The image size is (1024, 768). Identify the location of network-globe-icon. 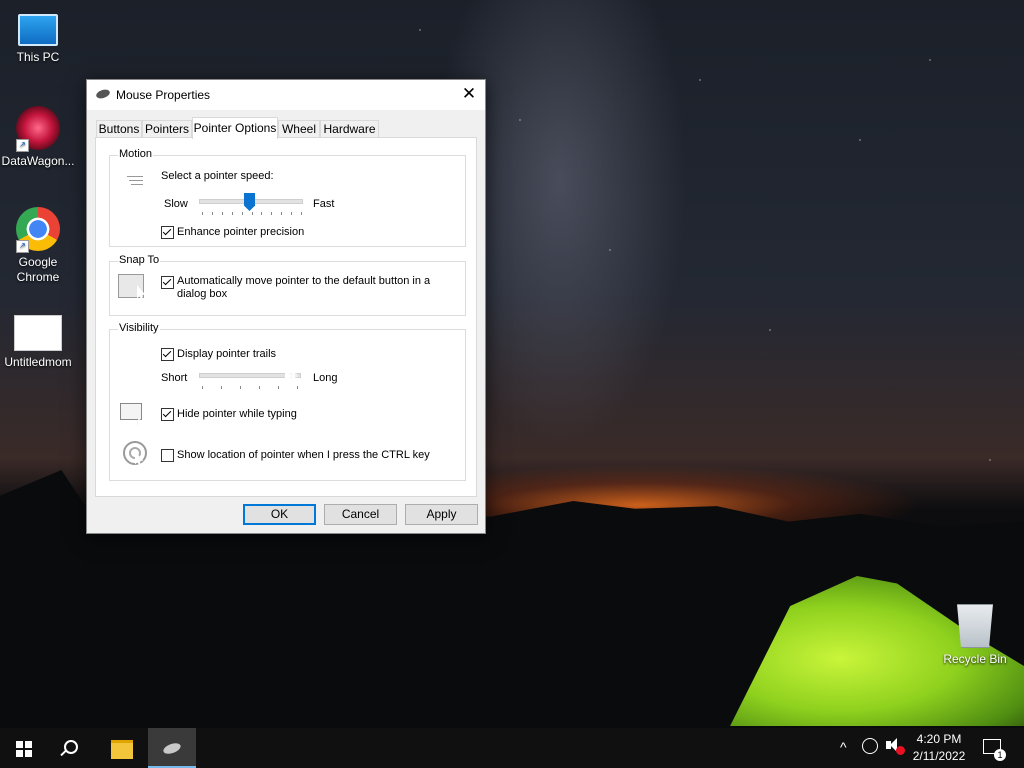
(870, 746).